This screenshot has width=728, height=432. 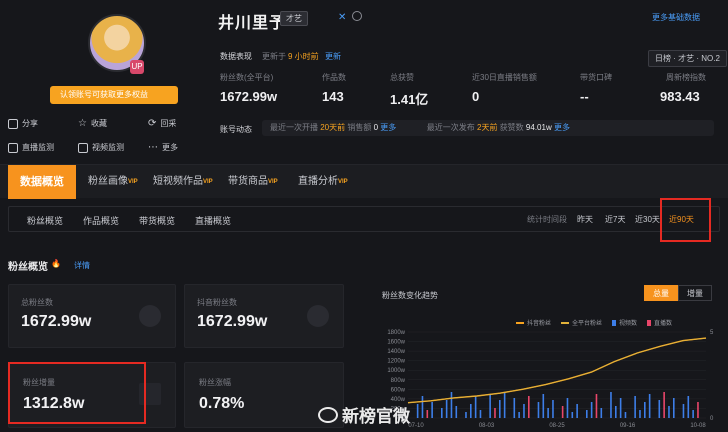 What do you see at coordinates (294, 18) in the screenshot?
I see `category-tag: 才艺` at bounding box center [294, 18].